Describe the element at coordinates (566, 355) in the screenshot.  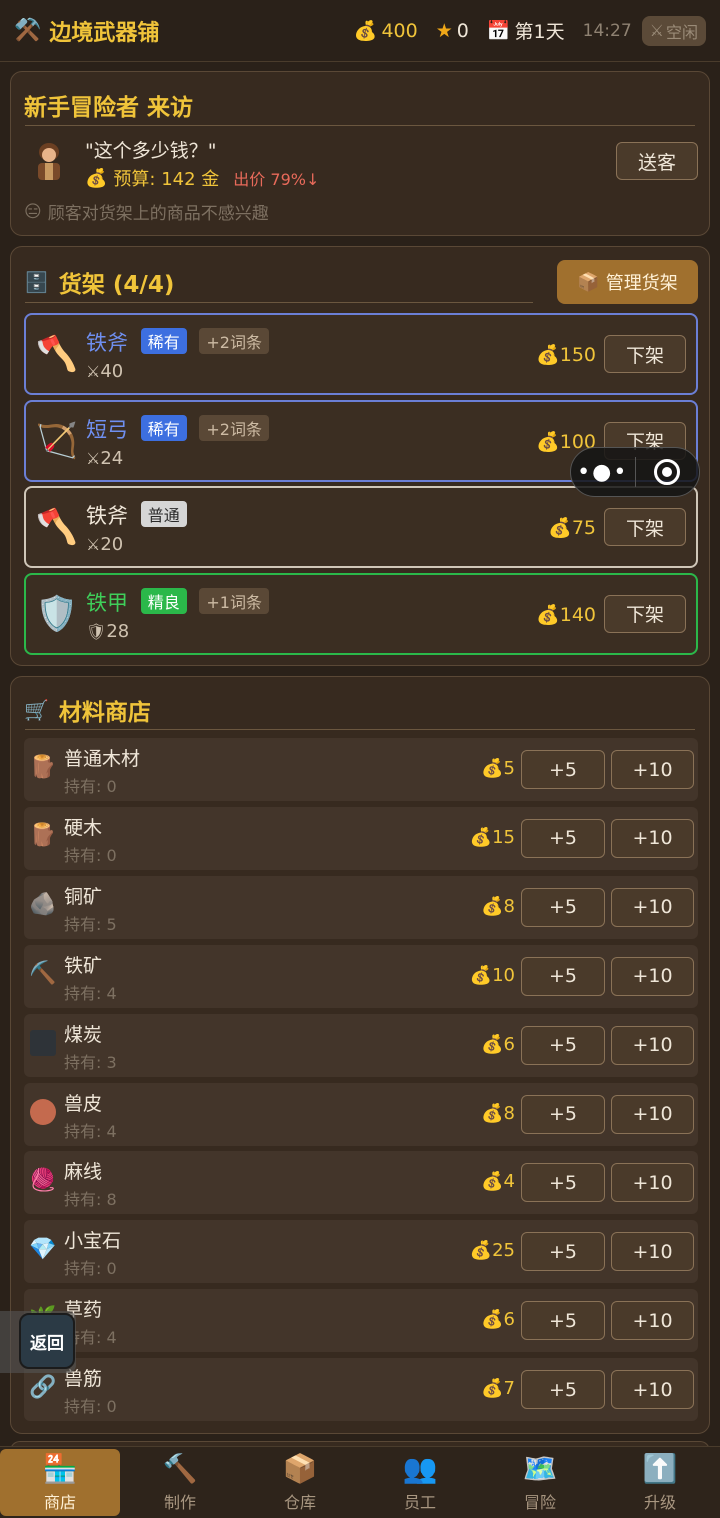
I see `item-price: 💰150` at that location.